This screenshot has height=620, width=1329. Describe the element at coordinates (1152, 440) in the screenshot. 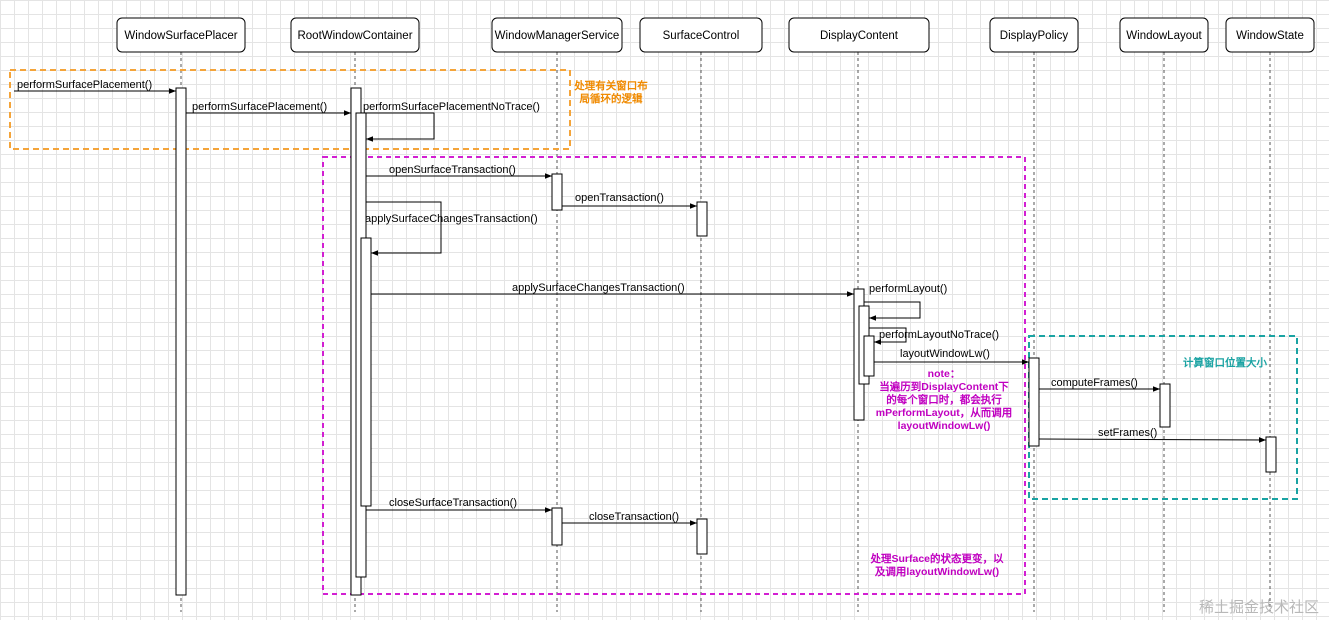

I see `message-arrow` at that location.